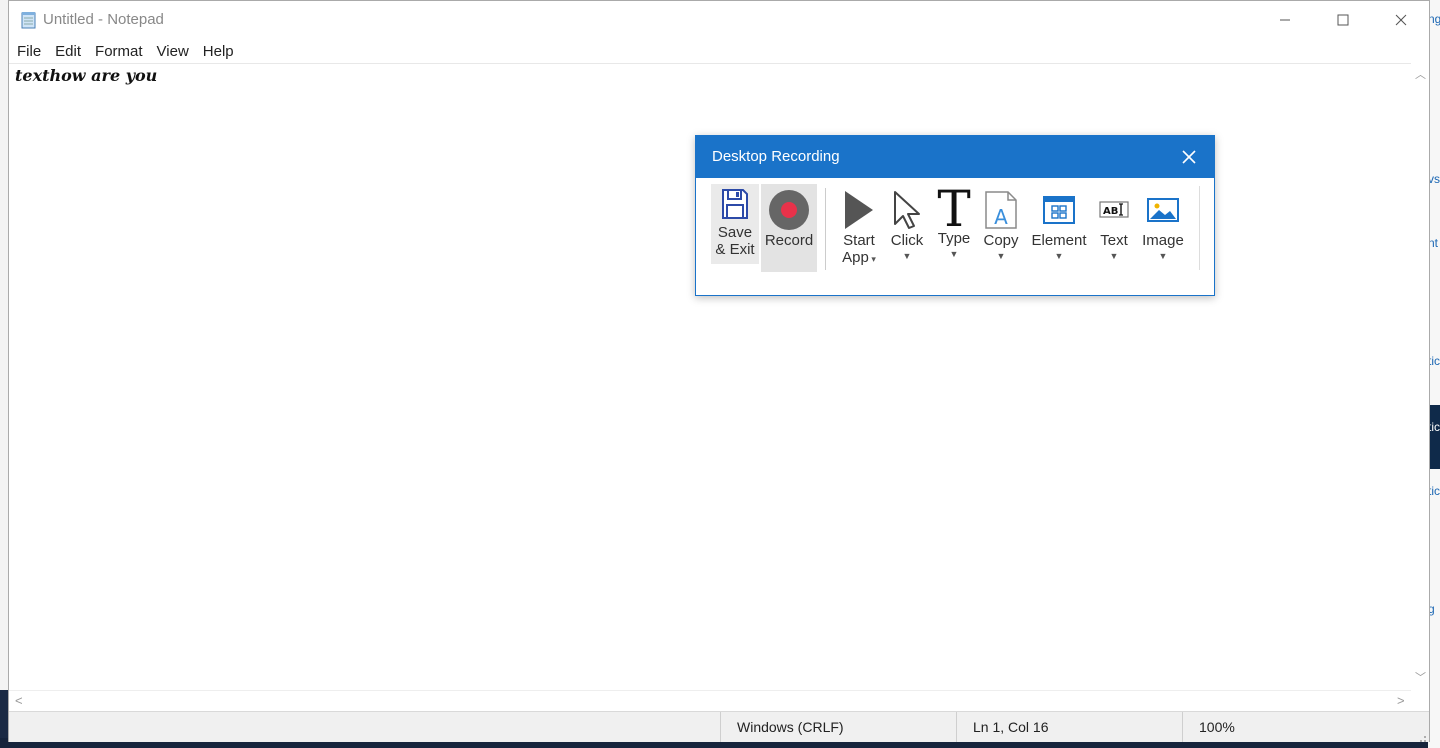 The width and height of the screenshot is (1440, 748). I want to click on status-line-ending: Windows (CRLF), so click(837, 727).